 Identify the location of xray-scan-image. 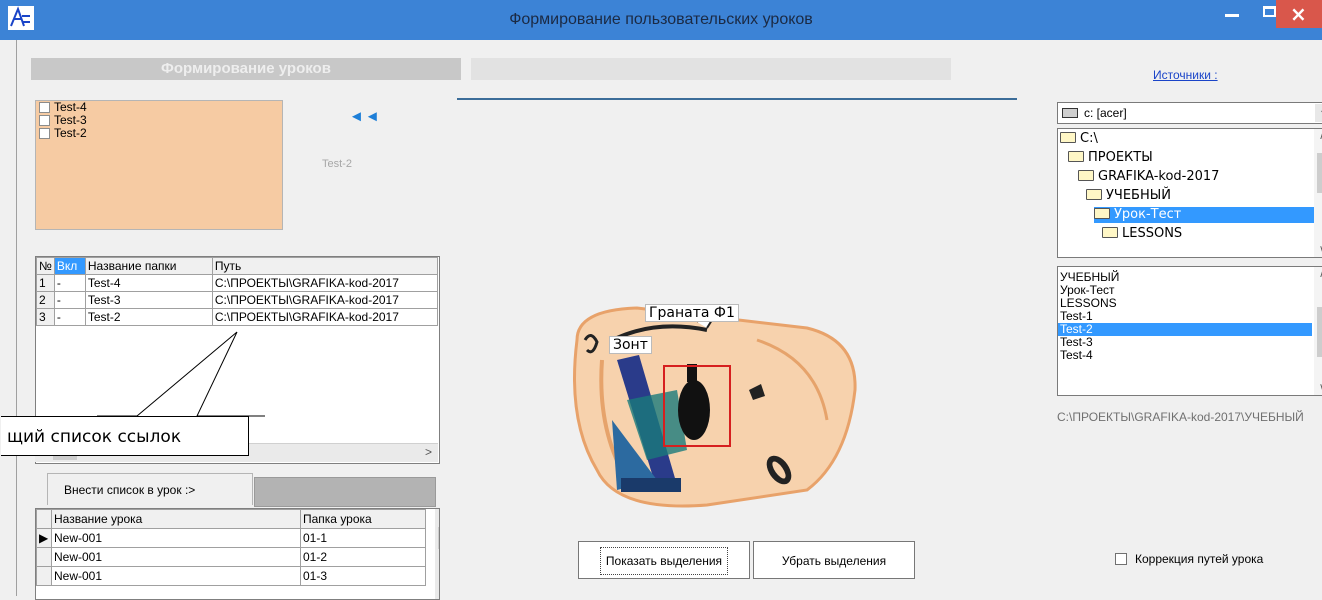
(715, 406).